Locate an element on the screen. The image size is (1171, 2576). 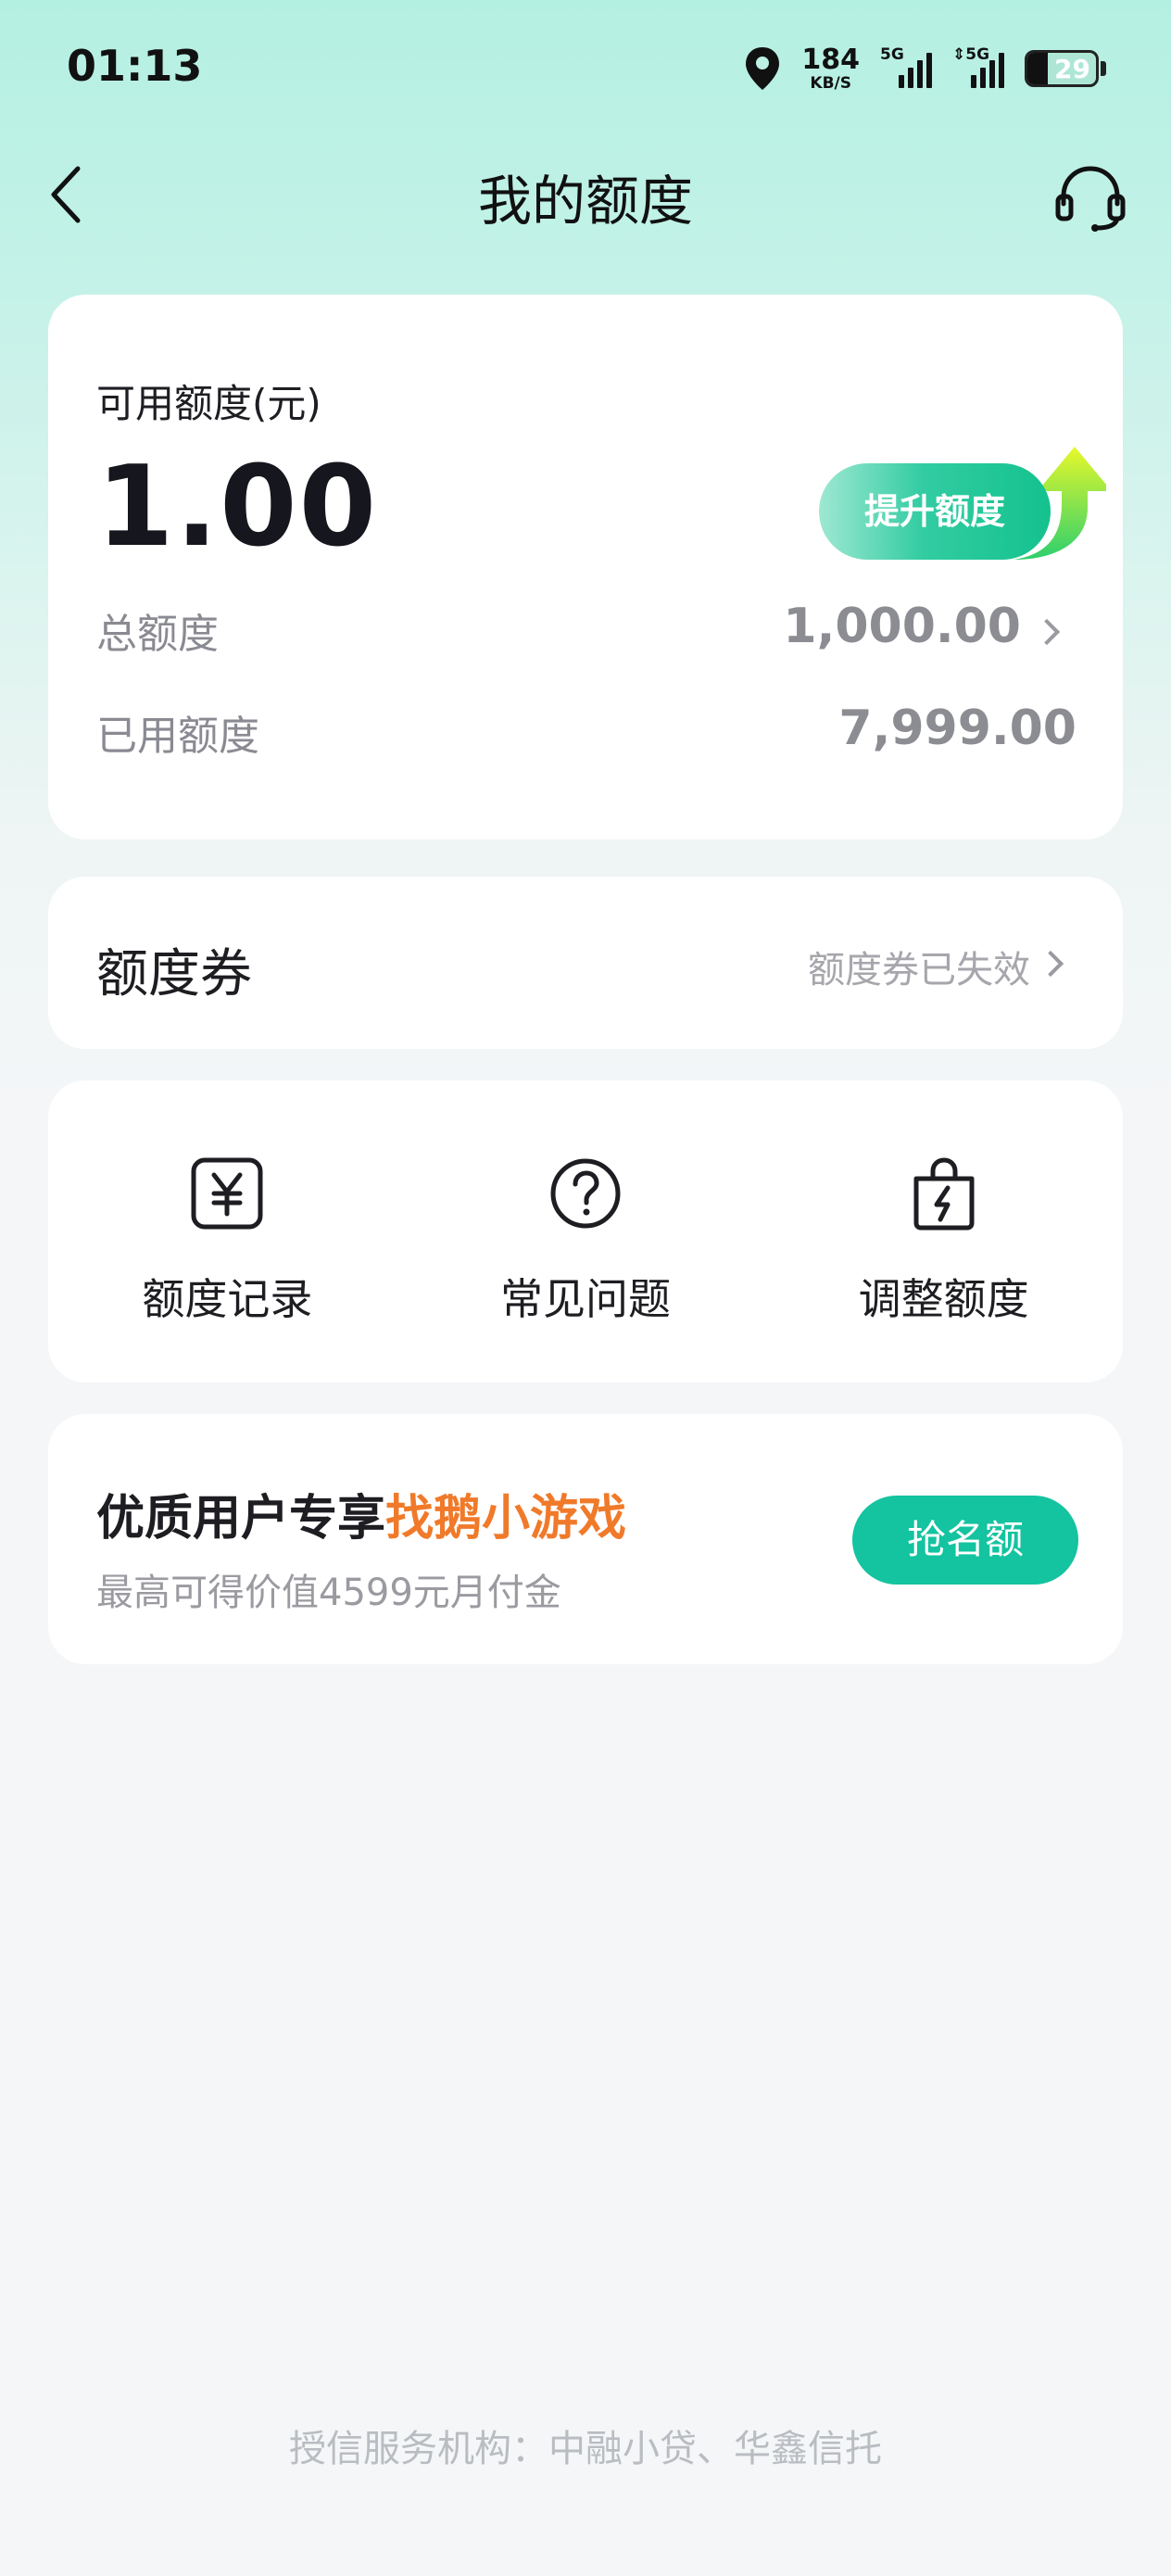
available-quota-amount: 1.00 is located at coordinates (238, 507).